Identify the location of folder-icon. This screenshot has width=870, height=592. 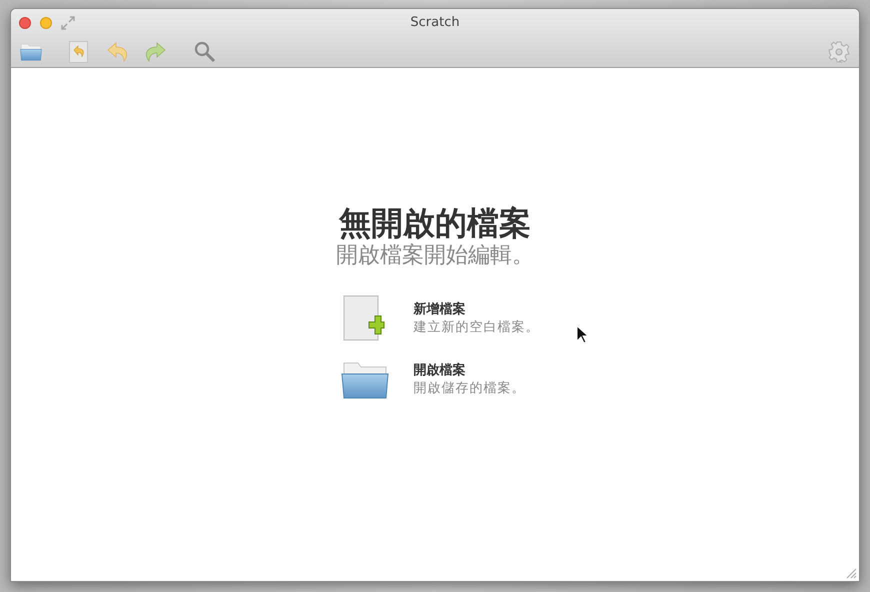
(364, 380).